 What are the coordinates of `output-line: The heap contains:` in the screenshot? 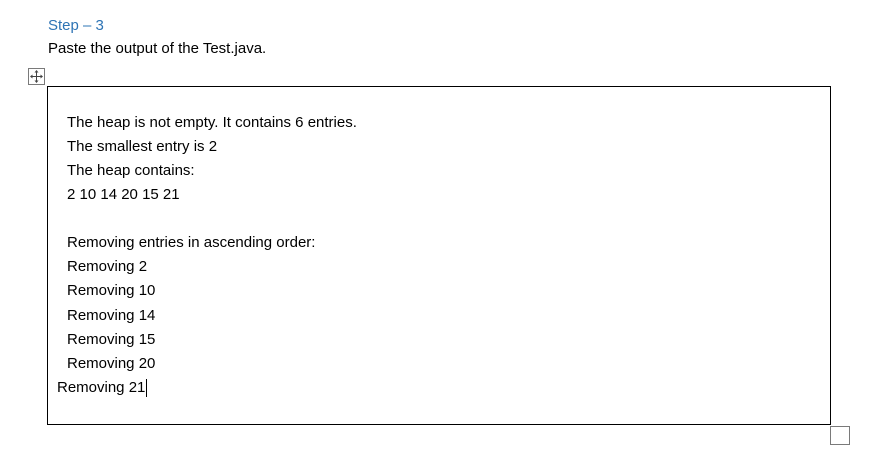 It's located at (131, 170).